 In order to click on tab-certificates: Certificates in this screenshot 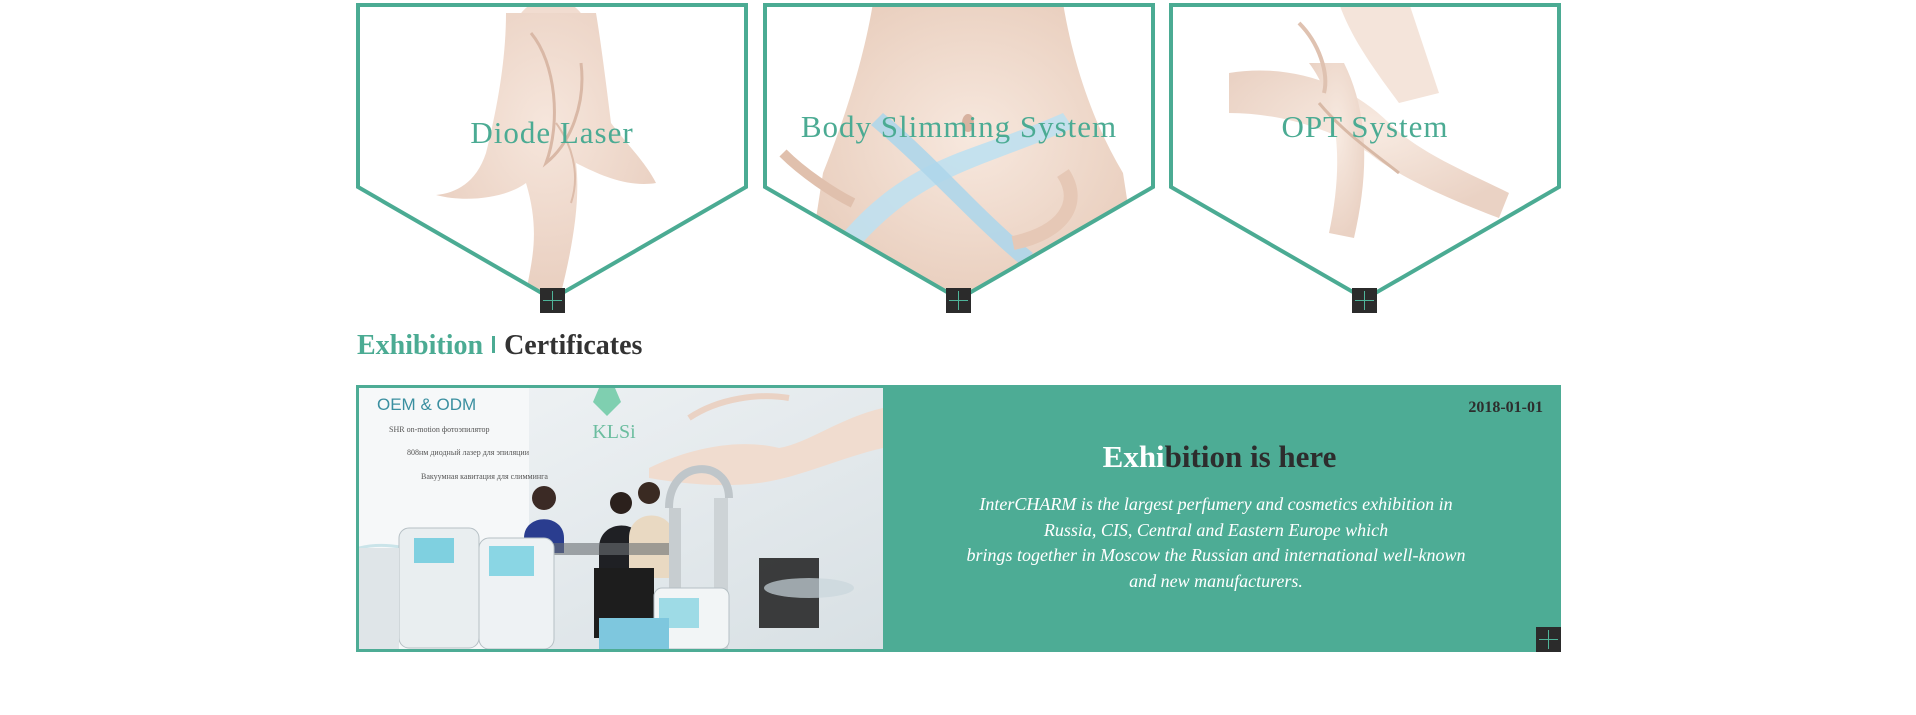, I will do `click(573, 345)`.